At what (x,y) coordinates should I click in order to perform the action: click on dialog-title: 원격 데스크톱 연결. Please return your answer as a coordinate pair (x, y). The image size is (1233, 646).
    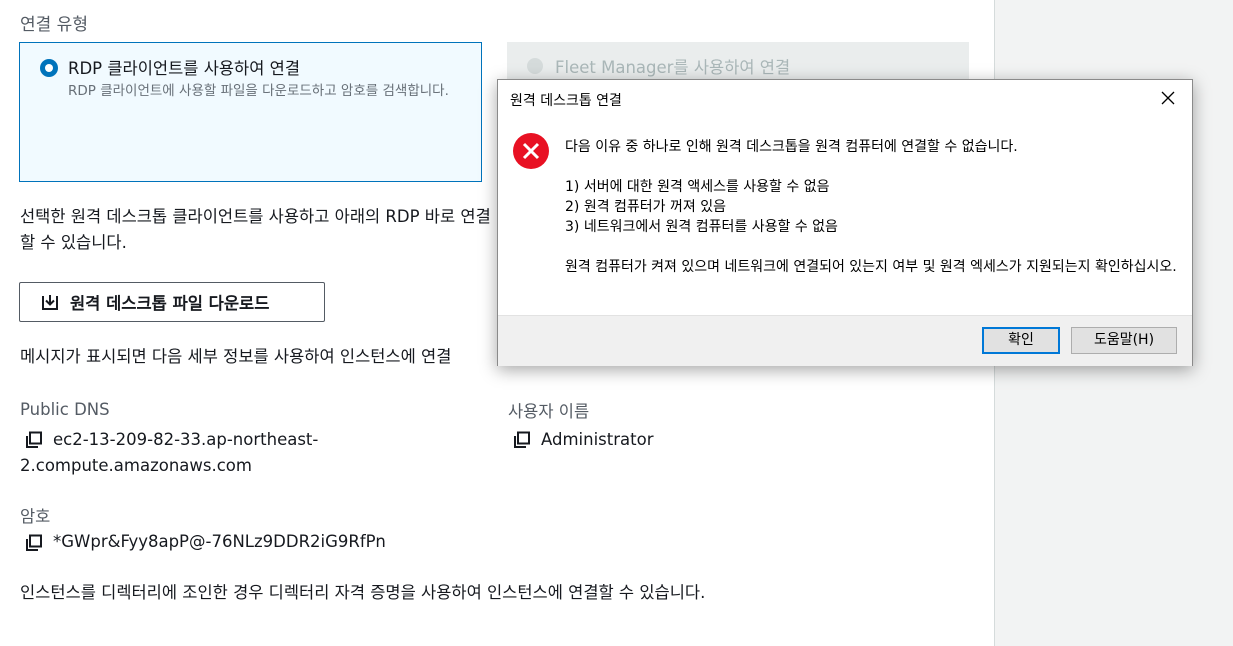
    Looking at the image, I should click on (566, 101).